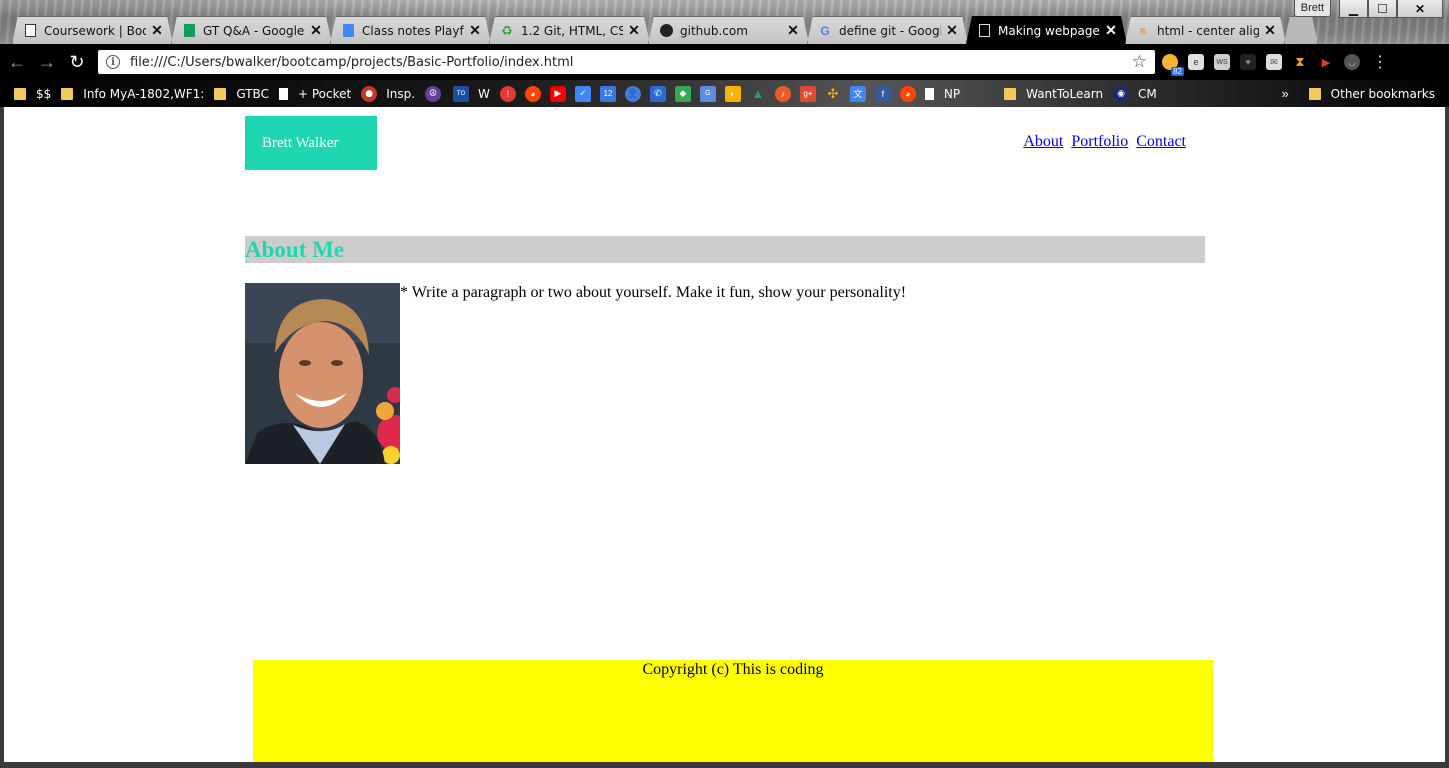 The height and width of the screenshot is (768, 1449). I want to click on keep-icon: ◐, so click(732, 93).